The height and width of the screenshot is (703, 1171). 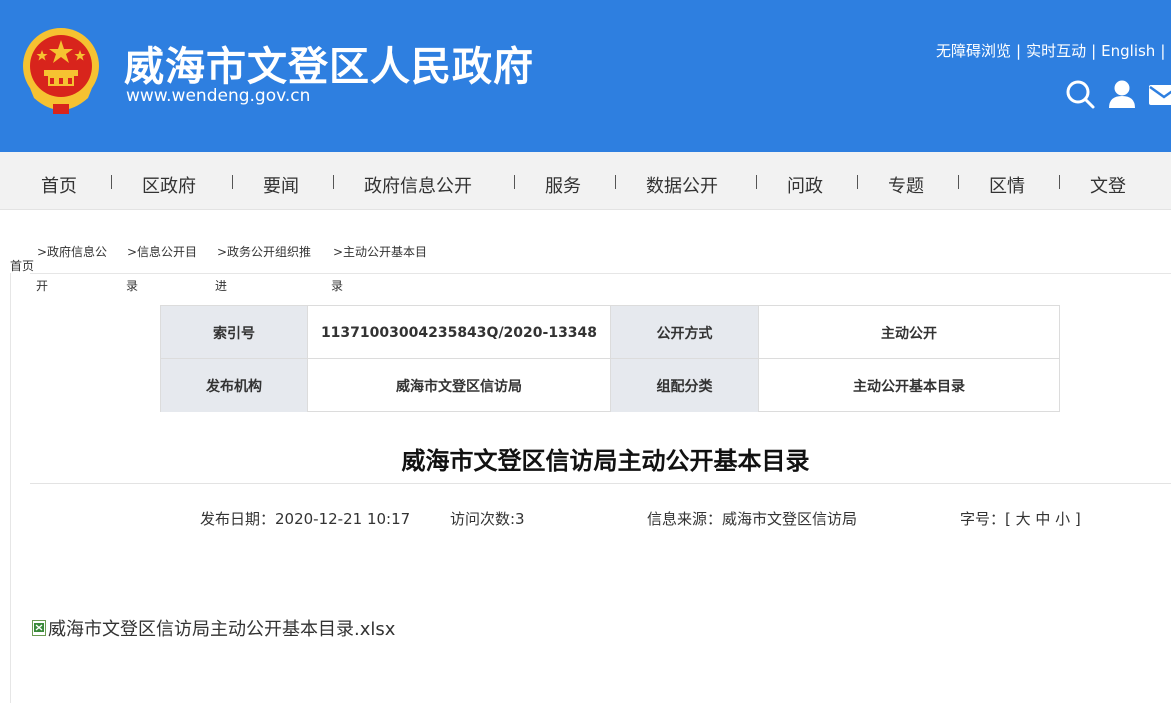 What do you see at coordinates (682, 185) in the screenshot?
I see `nav-item-open-data: 数据公开` at bounding box center [682, 185].